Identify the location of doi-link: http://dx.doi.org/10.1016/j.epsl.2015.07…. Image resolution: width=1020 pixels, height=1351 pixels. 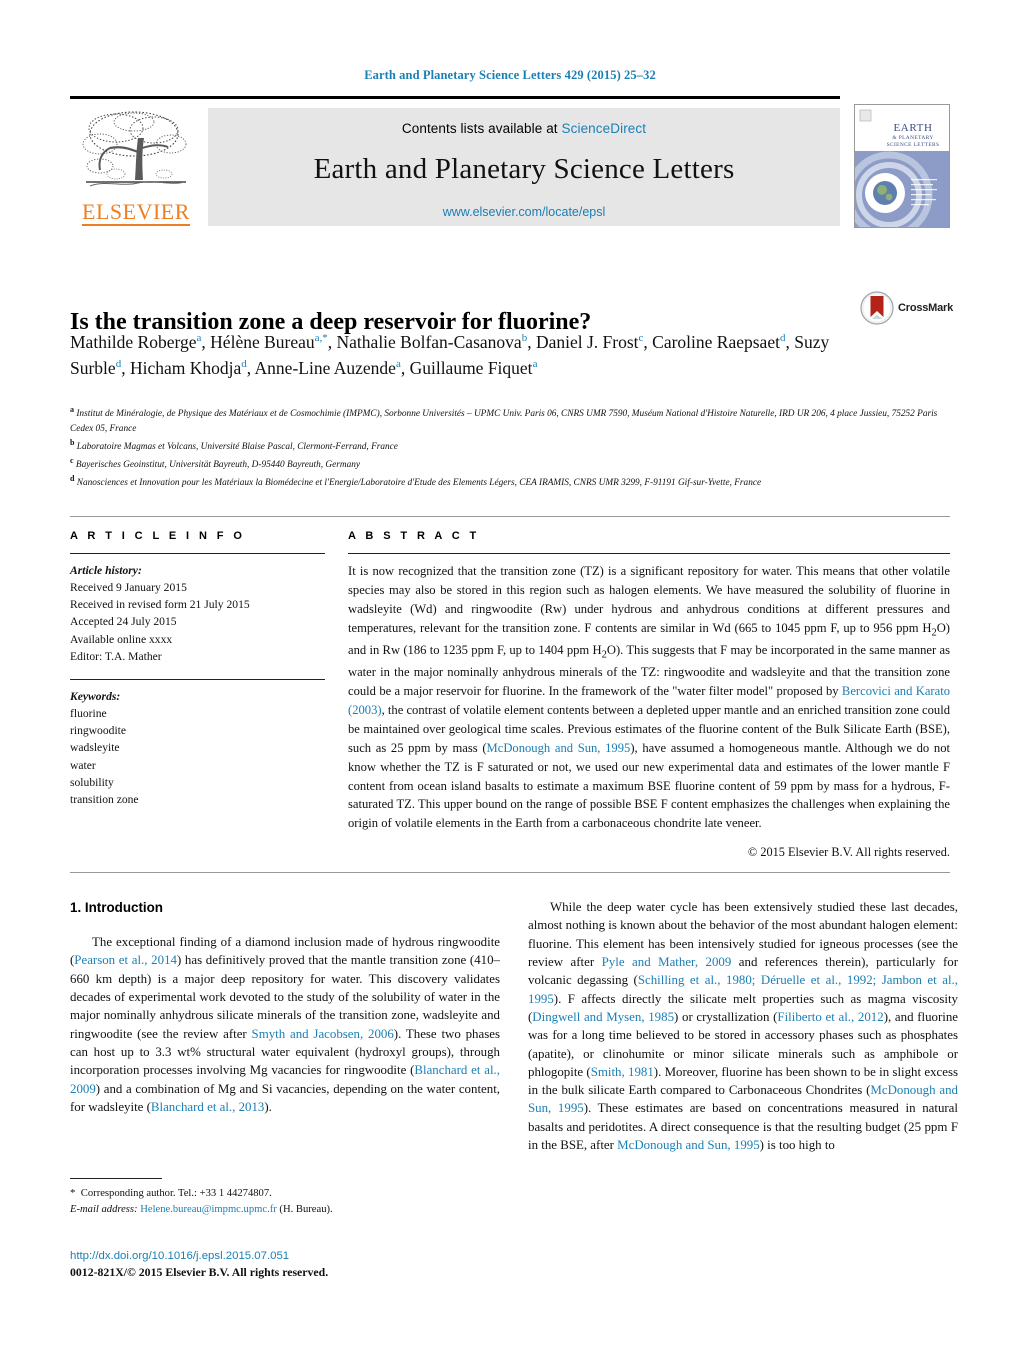
(285, 1256).